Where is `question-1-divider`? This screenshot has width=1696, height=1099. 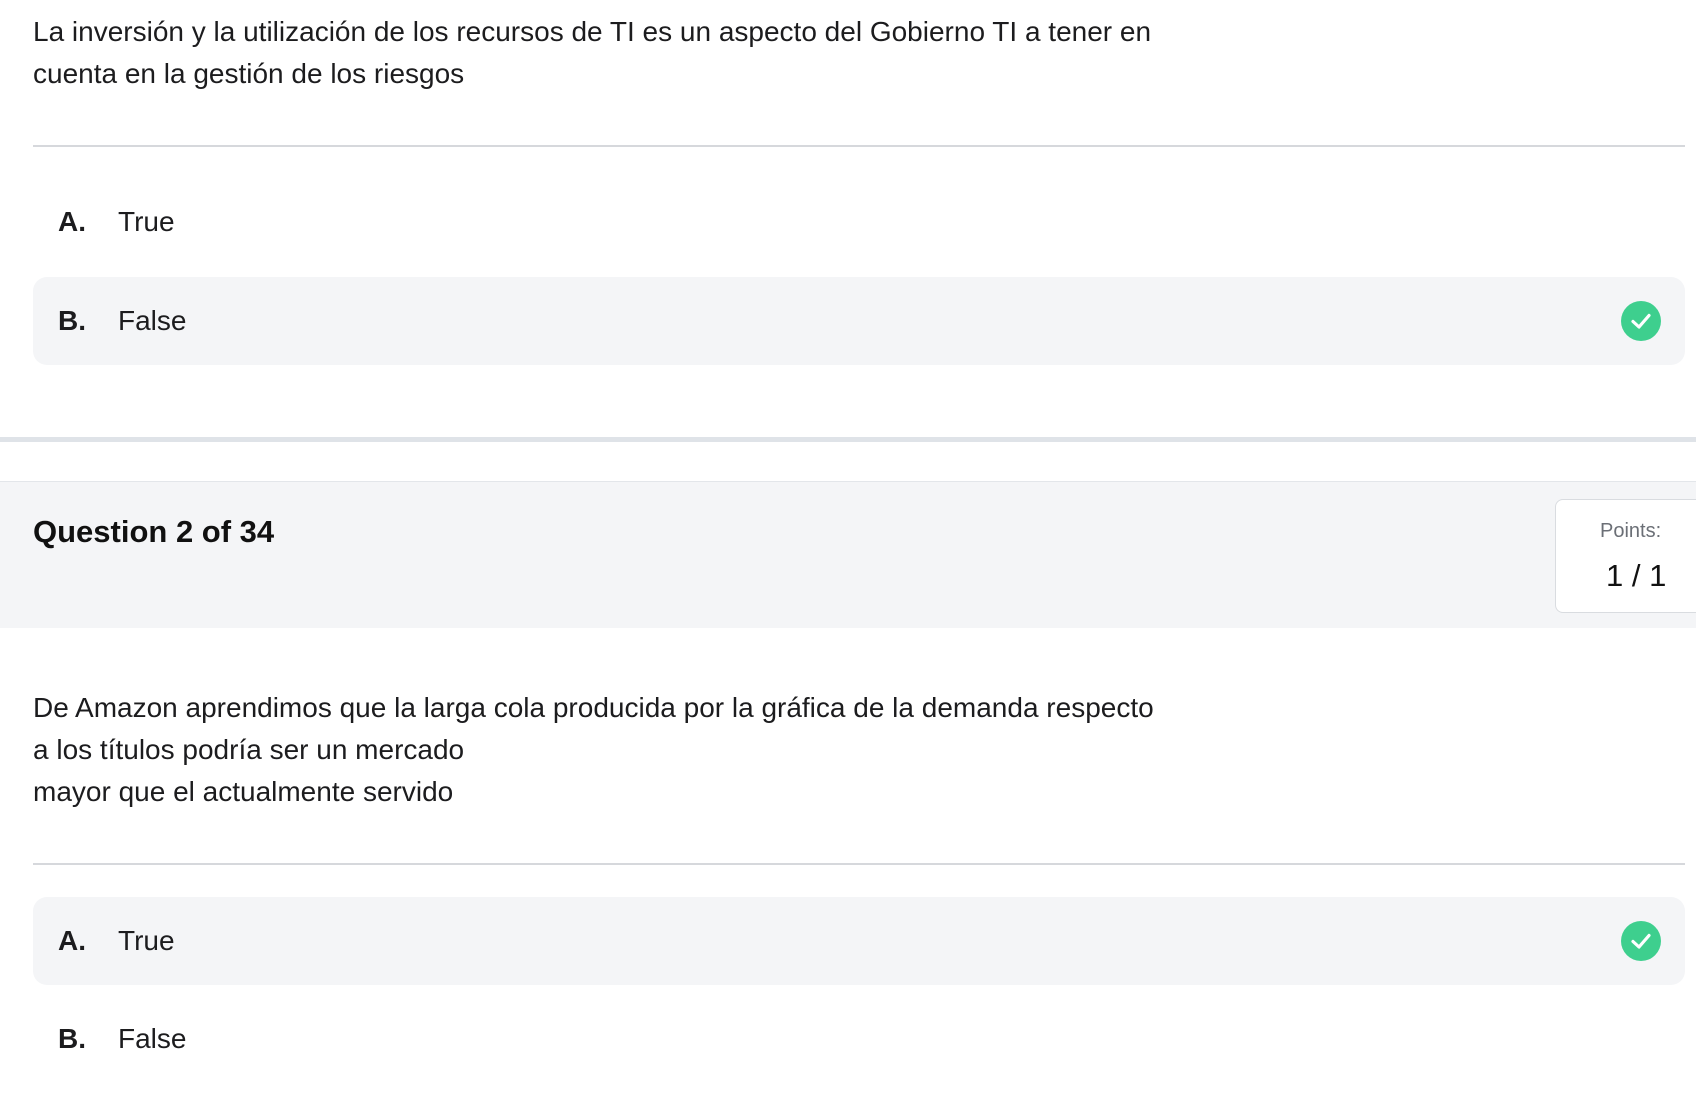
question-1-divider is located at coordinates (859, 146).